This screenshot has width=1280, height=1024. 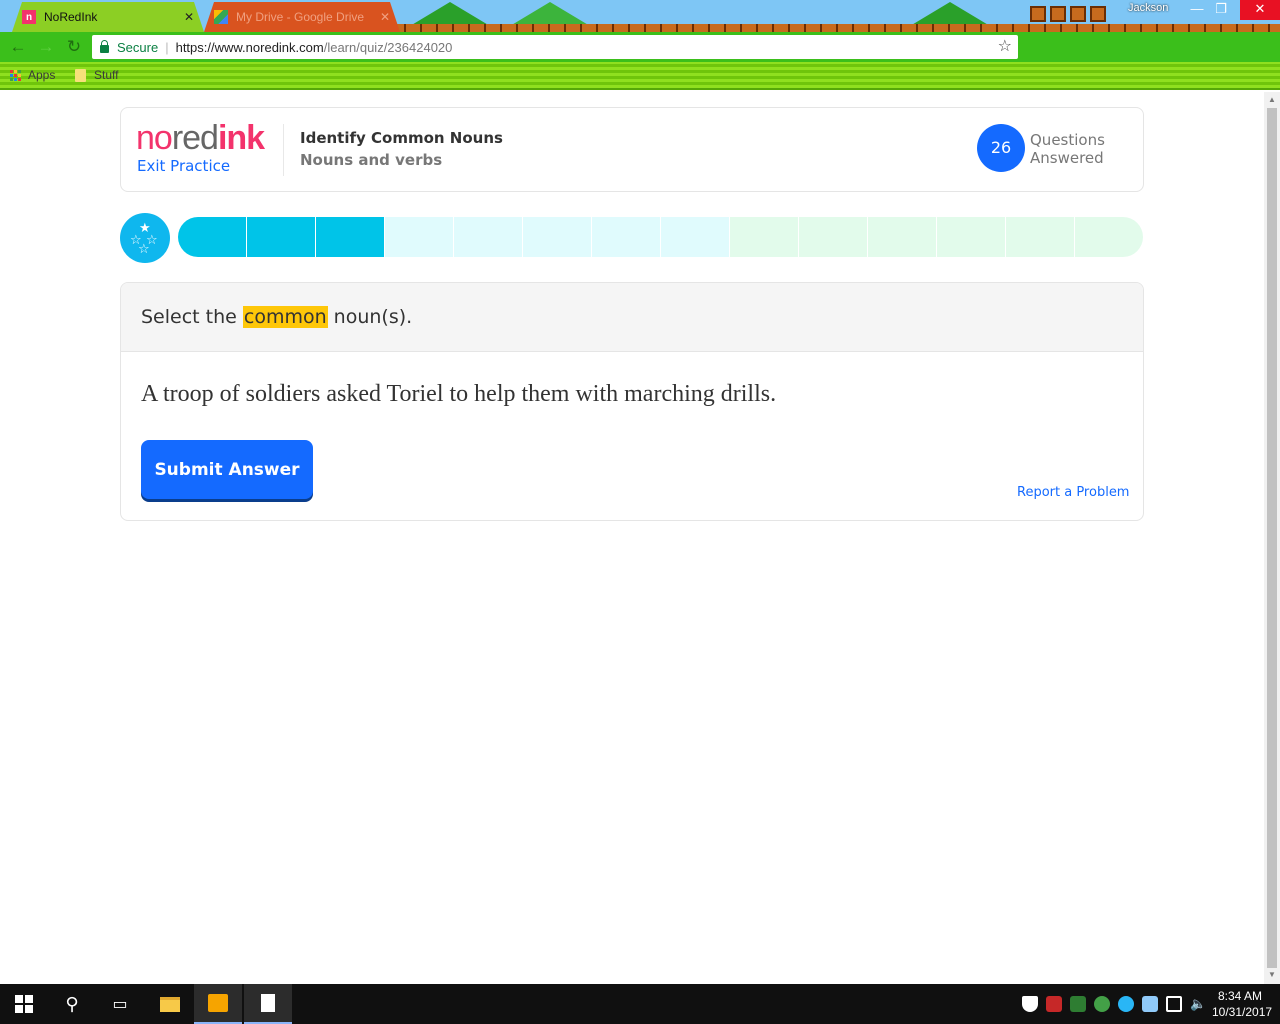 I want to click on question-prompt: Select the common noun(s)., so click(x=277, y=317).